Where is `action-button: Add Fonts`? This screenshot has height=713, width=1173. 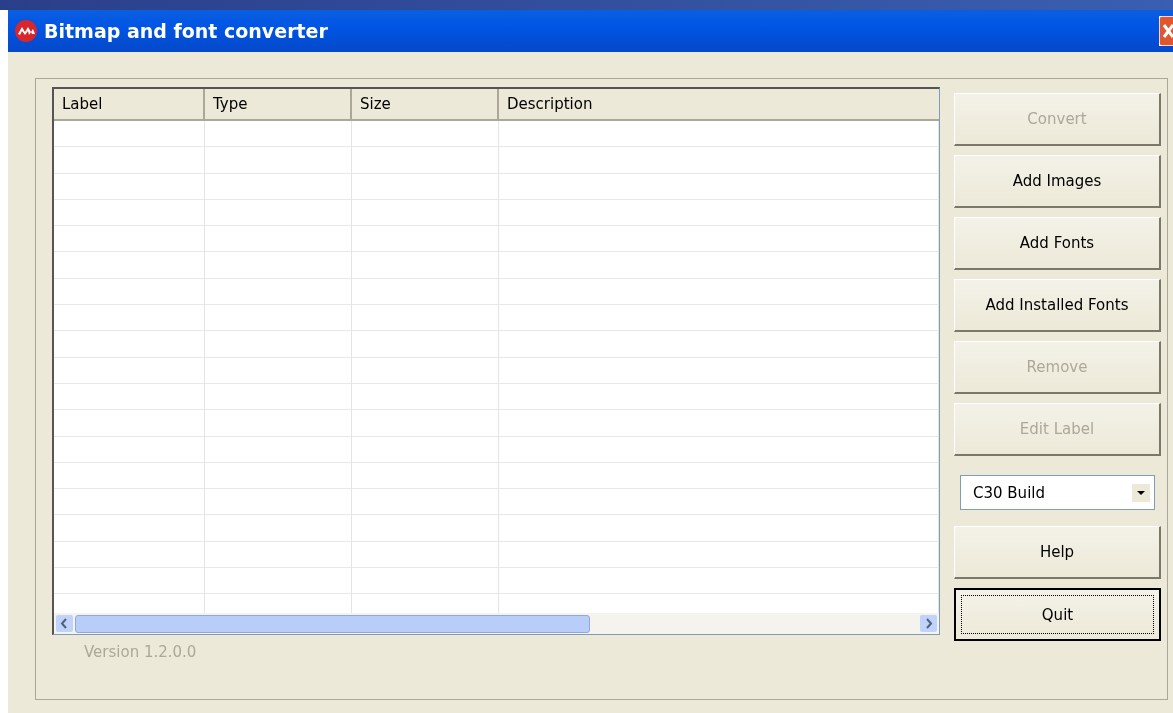
action-button: Add Fonts is located at coordinates (1057, 243).